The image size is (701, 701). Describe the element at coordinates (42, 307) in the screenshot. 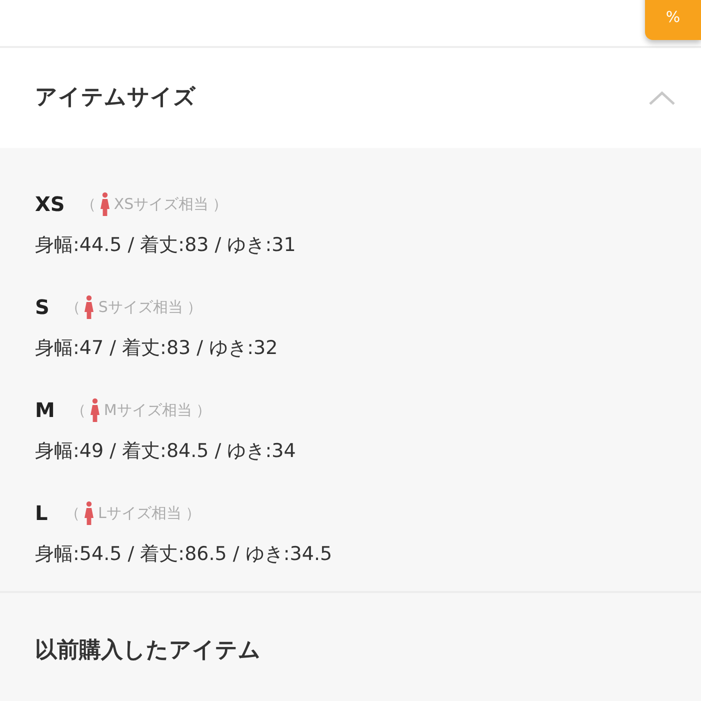

I see `size-label: S` at that location.